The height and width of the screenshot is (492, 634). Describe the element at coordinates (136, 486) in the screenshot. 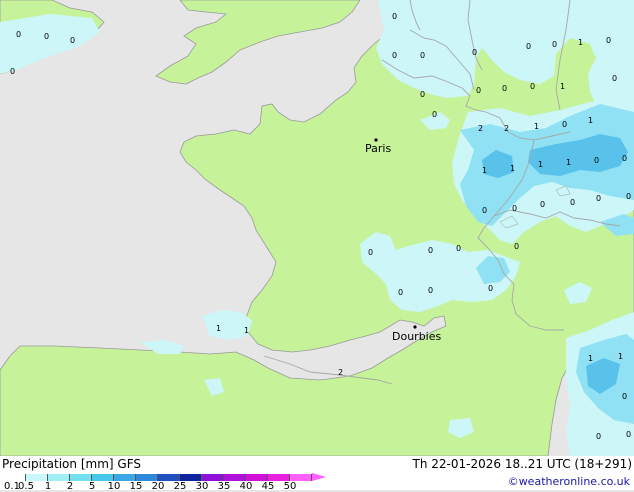

I see `legend-tick-label: 15` at that location.